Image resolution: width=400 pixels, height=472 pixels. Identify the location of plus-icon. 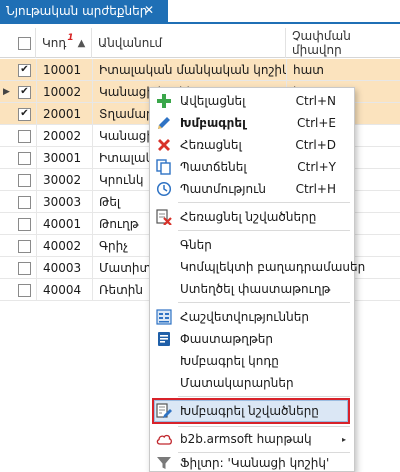
(164, 101).